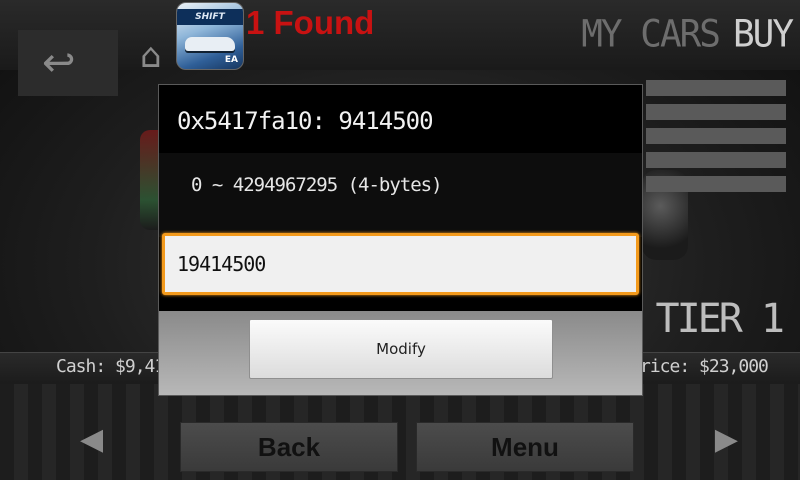 The width and height of the screenshot is (800, 480). I want to click on app-icon: SHIFT EA, so click(210, 36).